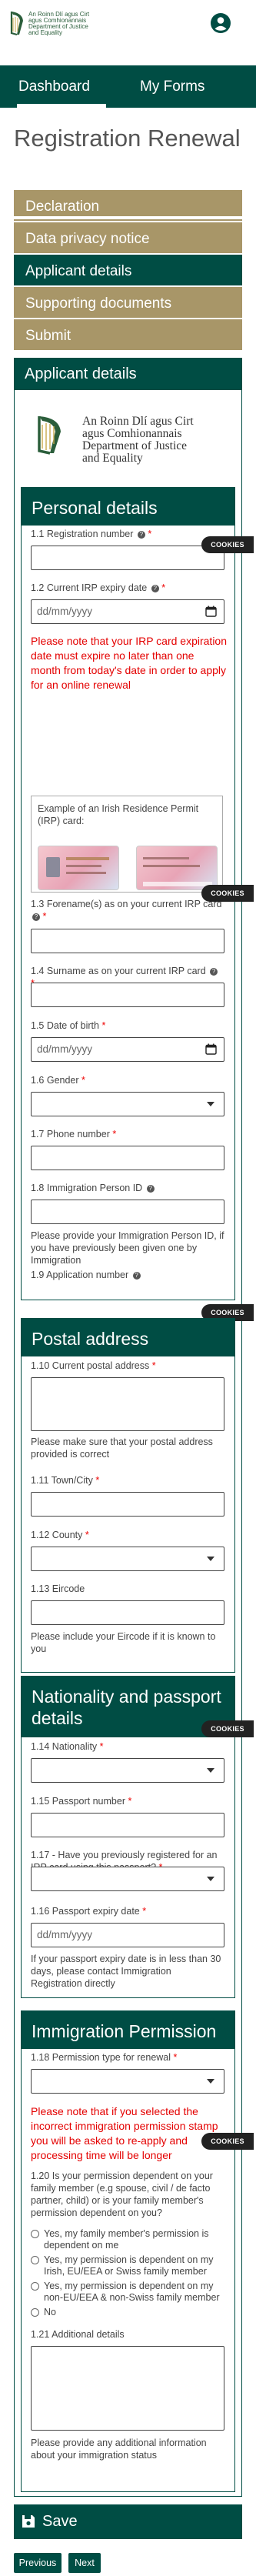  I want to click on step-supporting-documents: Supporting documents, so click(128, 302).